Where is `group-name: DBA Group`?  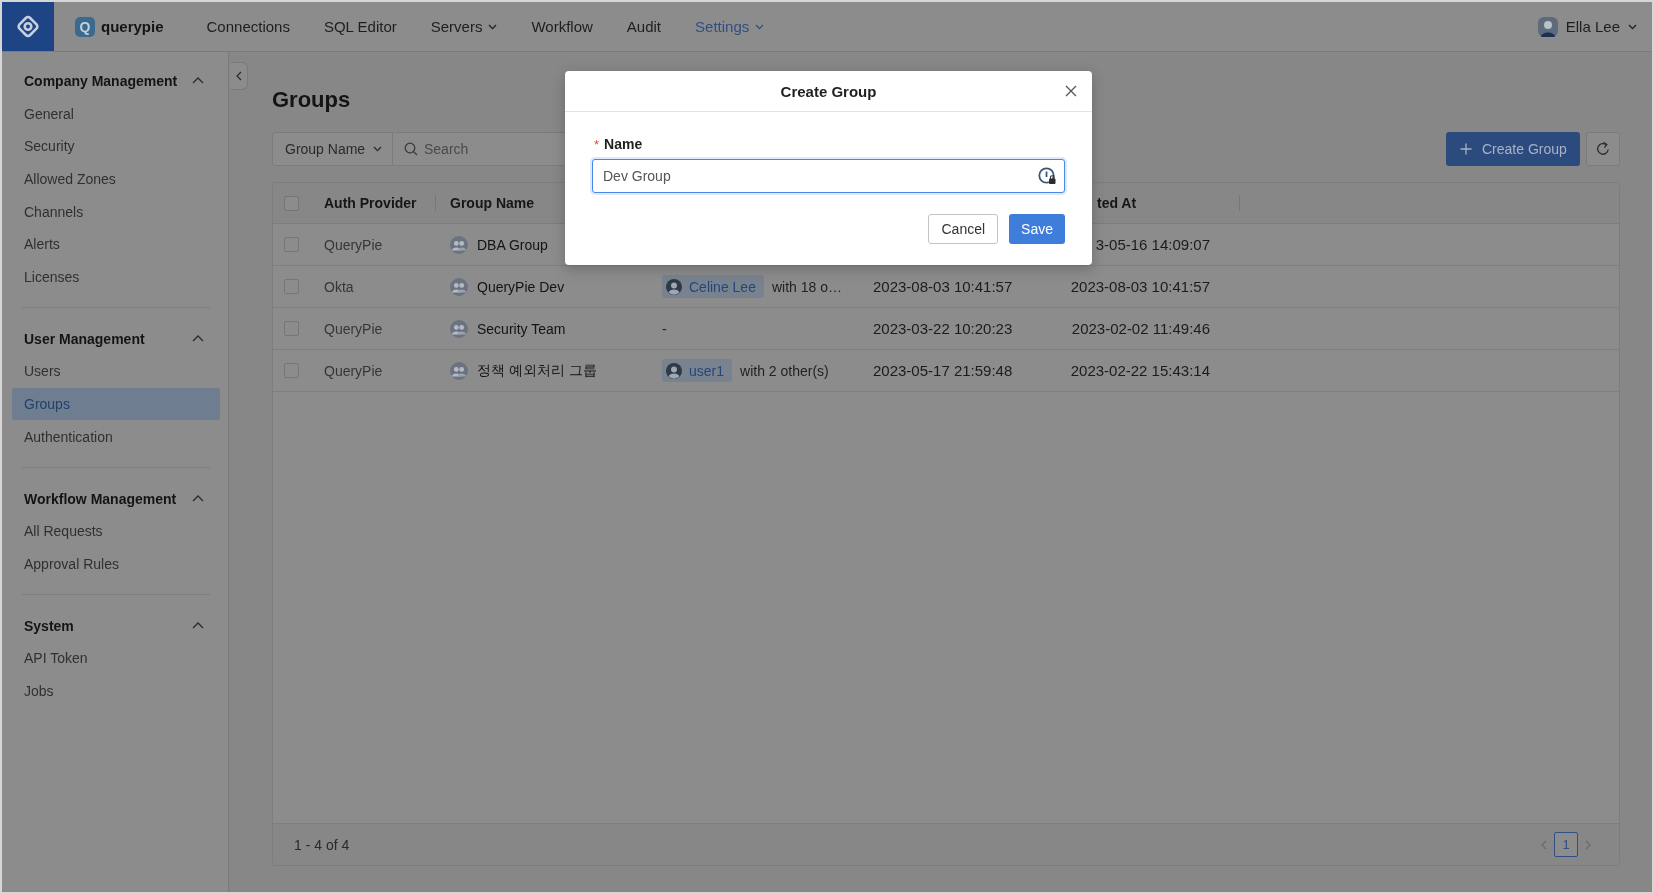
group-name: DBA Group is located at coordinates (512, 244).